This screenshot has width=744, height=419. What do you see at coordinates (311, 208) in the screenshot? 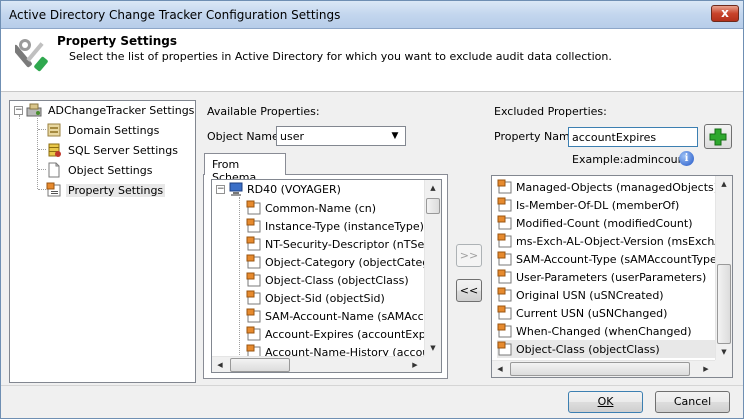
I see `list-item: Common-Name (cn)` at bounding box center [311, 208].